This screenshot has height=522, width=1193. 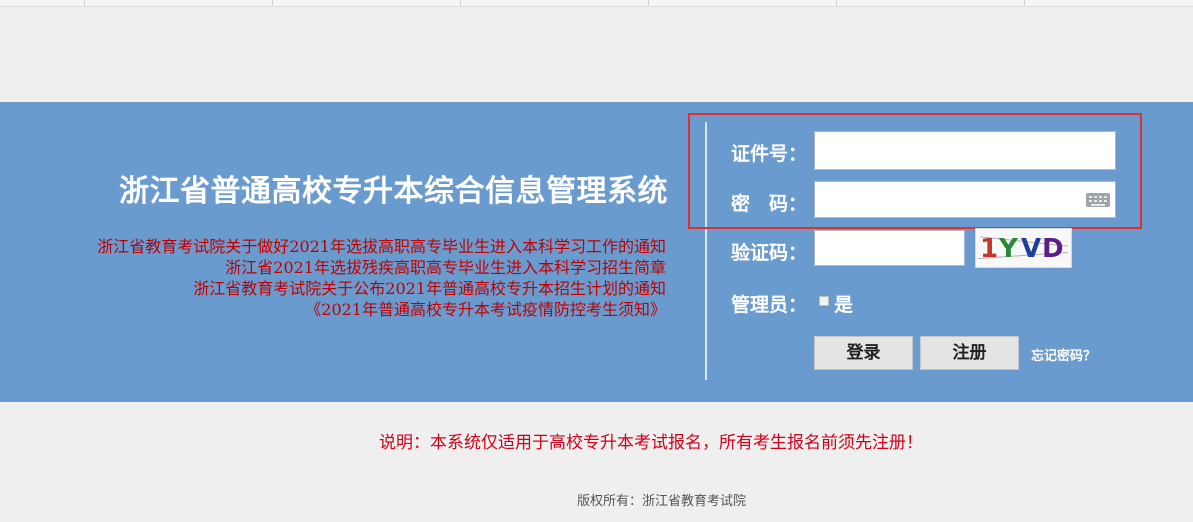 What do you see at coordinates (393, 191) in the screenshot?
I see `site-title: 浙江省普通高校专升本综合信息管理系统` at bounding box center [393, 191].